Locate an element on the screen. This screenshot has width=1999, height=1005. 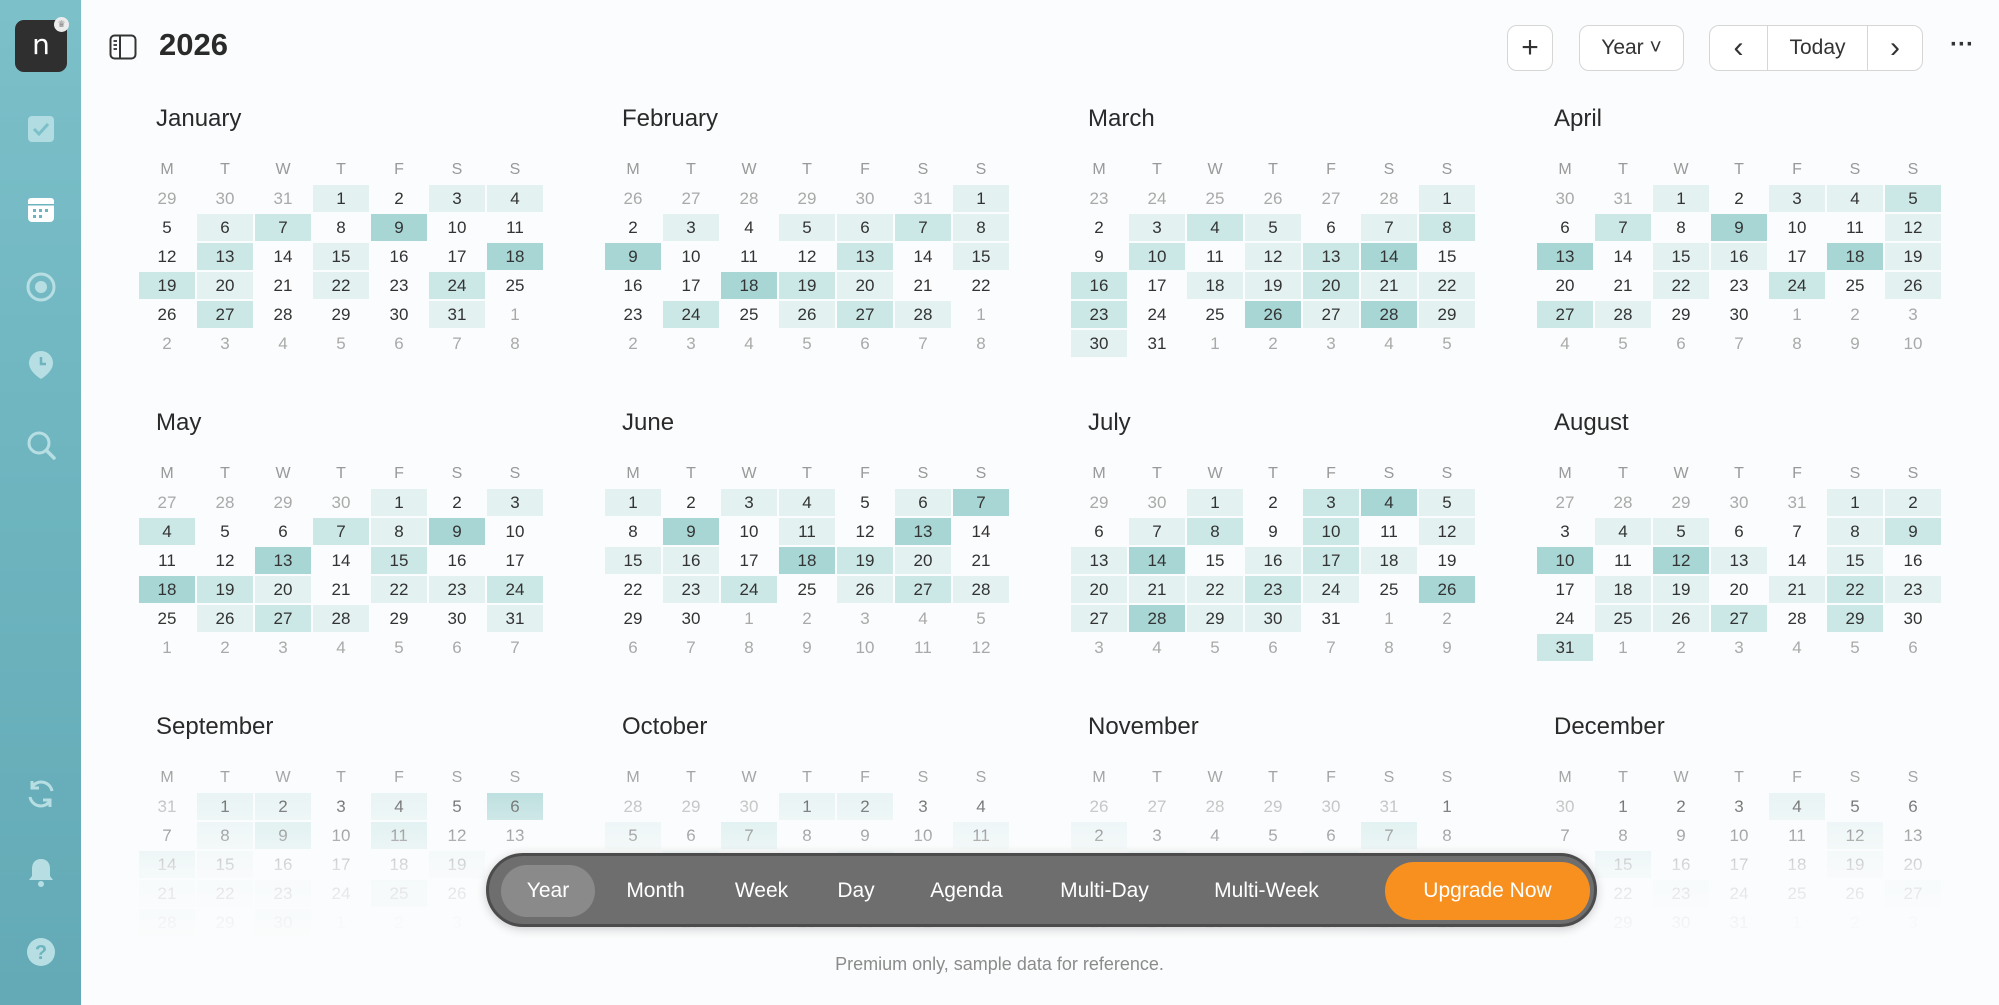
search-icon is located at coordinates (41, 445).